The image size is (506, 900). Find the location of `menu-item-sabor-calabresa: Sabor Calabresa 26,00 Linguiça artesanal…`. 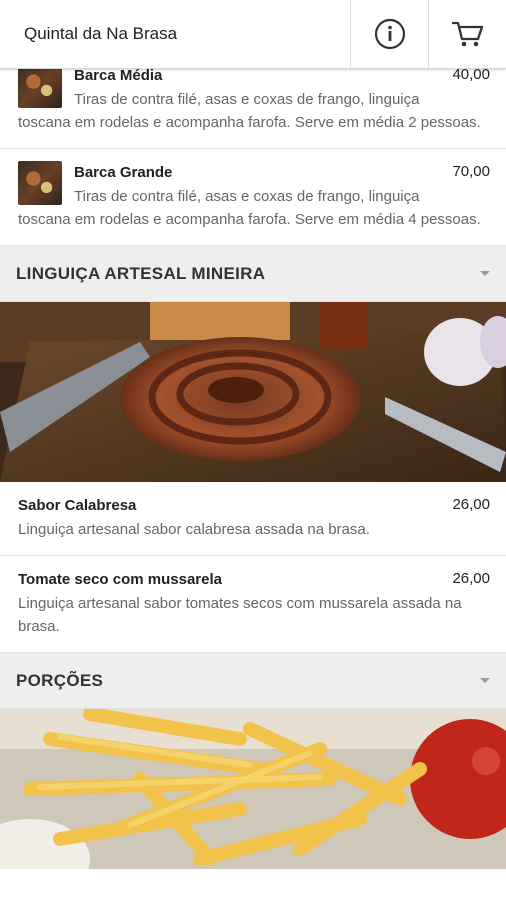

menu-item-sabor-calabresa: Sabor Calabresa 26,00 Linguiça artesanal… is located at coordinates (253, 519).